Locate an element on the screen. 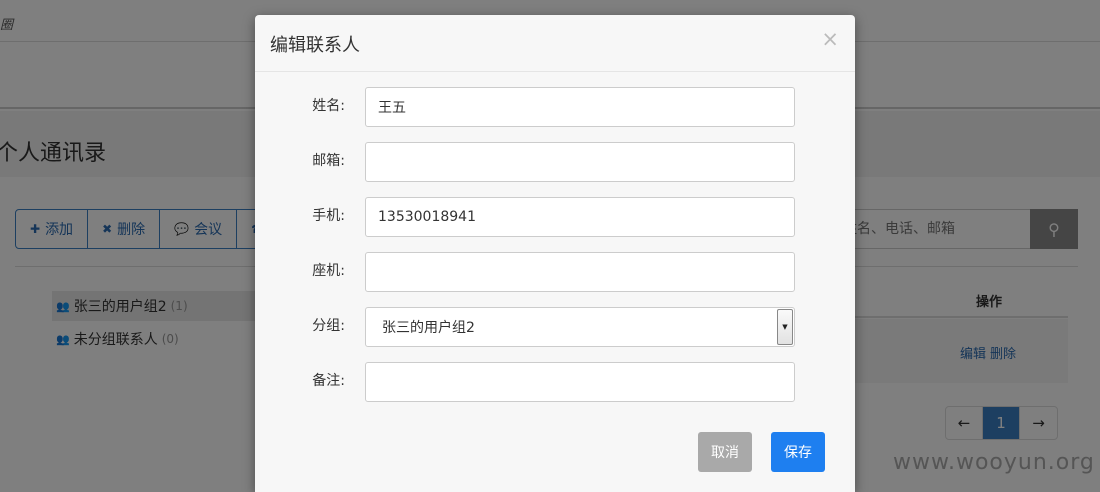 Image resolution: width=1100 pixels, height=492 pixels. group-row: 分组: 张三的用户组2 ▼ is located at coordinates (555, 327).